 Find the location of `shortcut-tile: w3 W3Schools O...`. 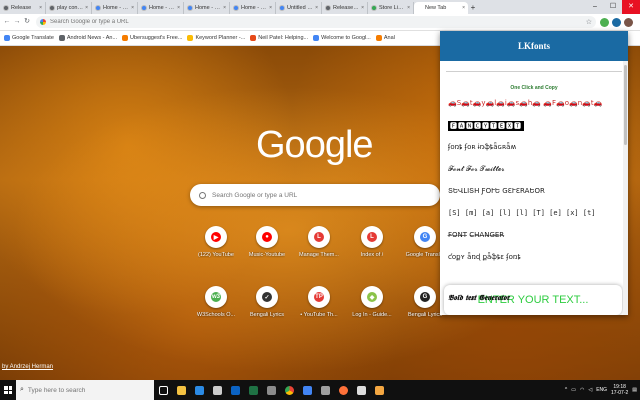

shortcut-tile: w3 W3Schools O... is located at coordinates (216, 302).